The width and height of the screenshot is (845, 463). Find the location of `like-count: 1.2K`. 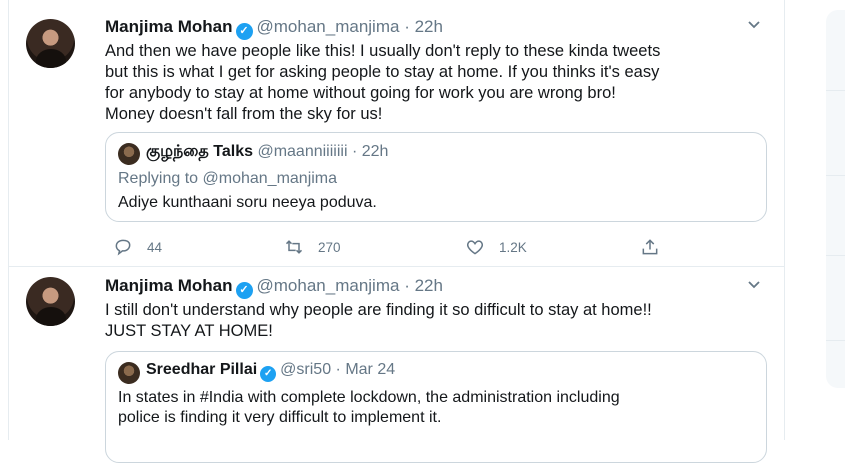

like-count: 1.2K is located at coordinates (513, 247).